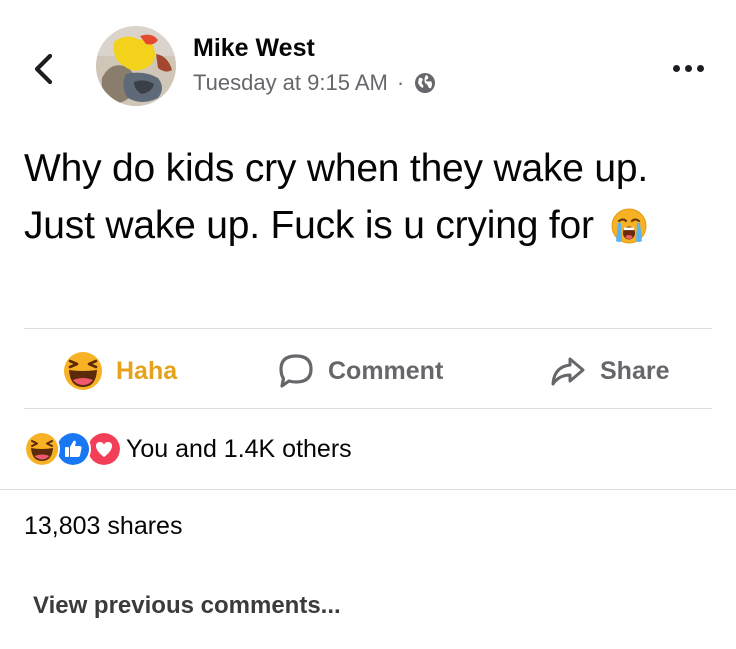  I want to click on haha-emoji-icon, so click(83, 371).